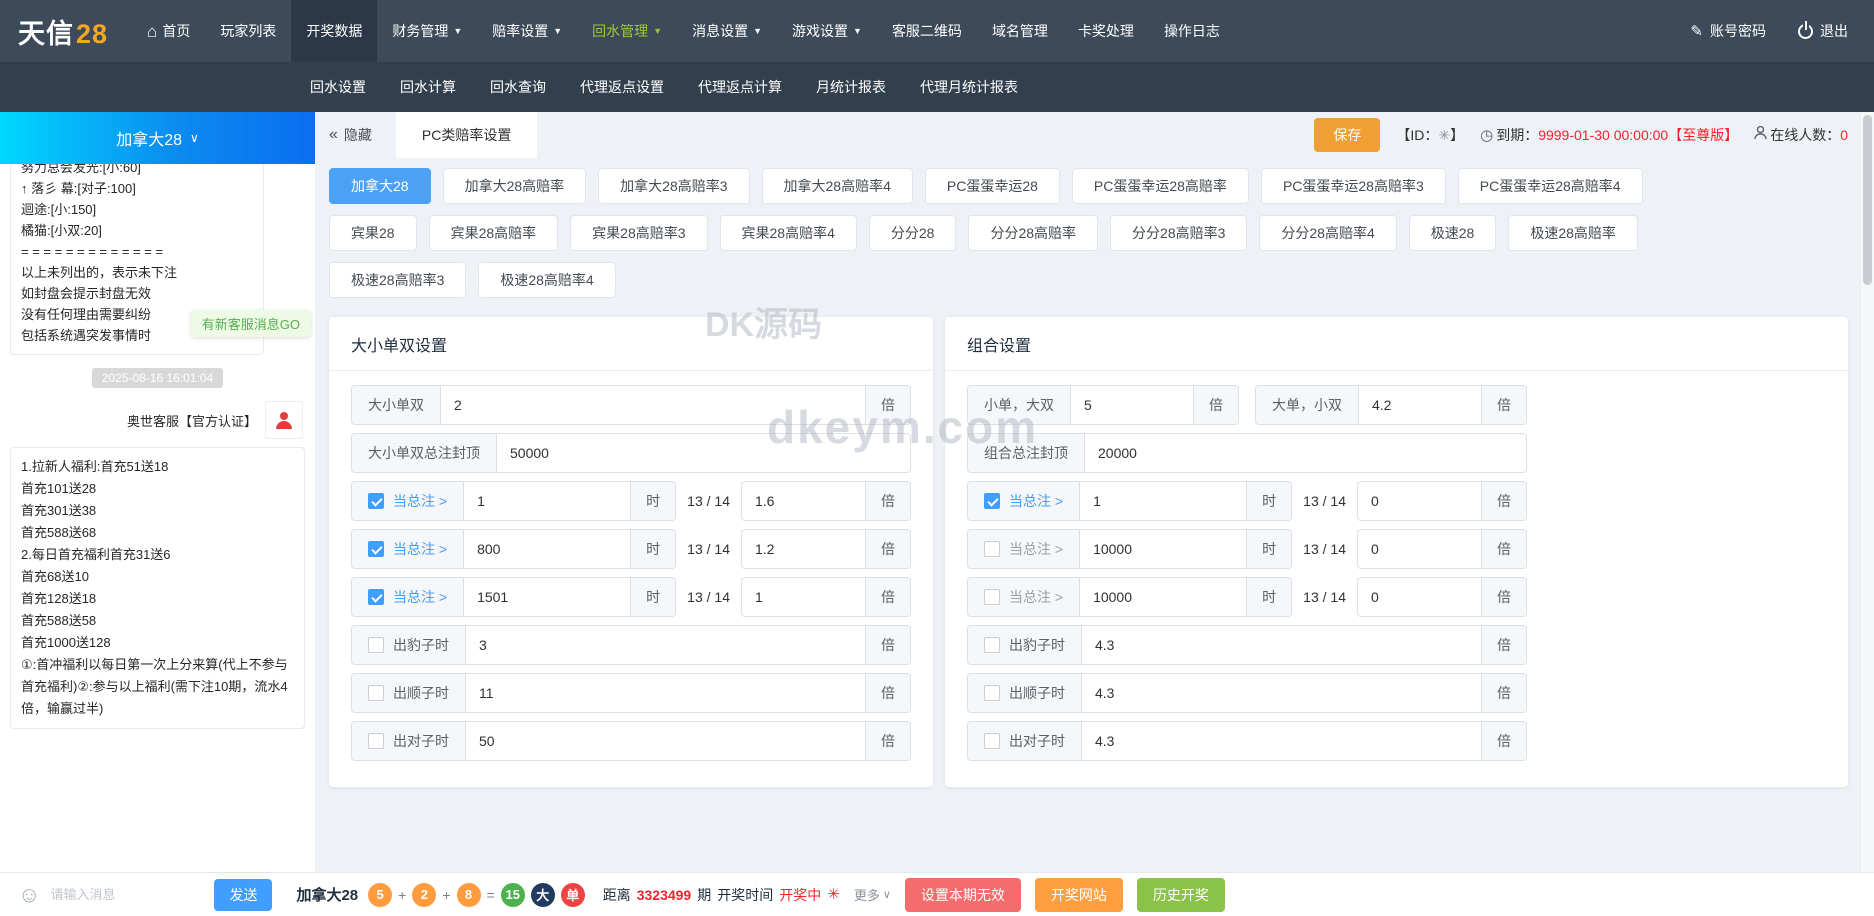 This screenshot has width=1874, height=916. Describe the element at coordinates (427, 31) in the screenshot. I see `nav-item: 财务管理 ▼` at that location.